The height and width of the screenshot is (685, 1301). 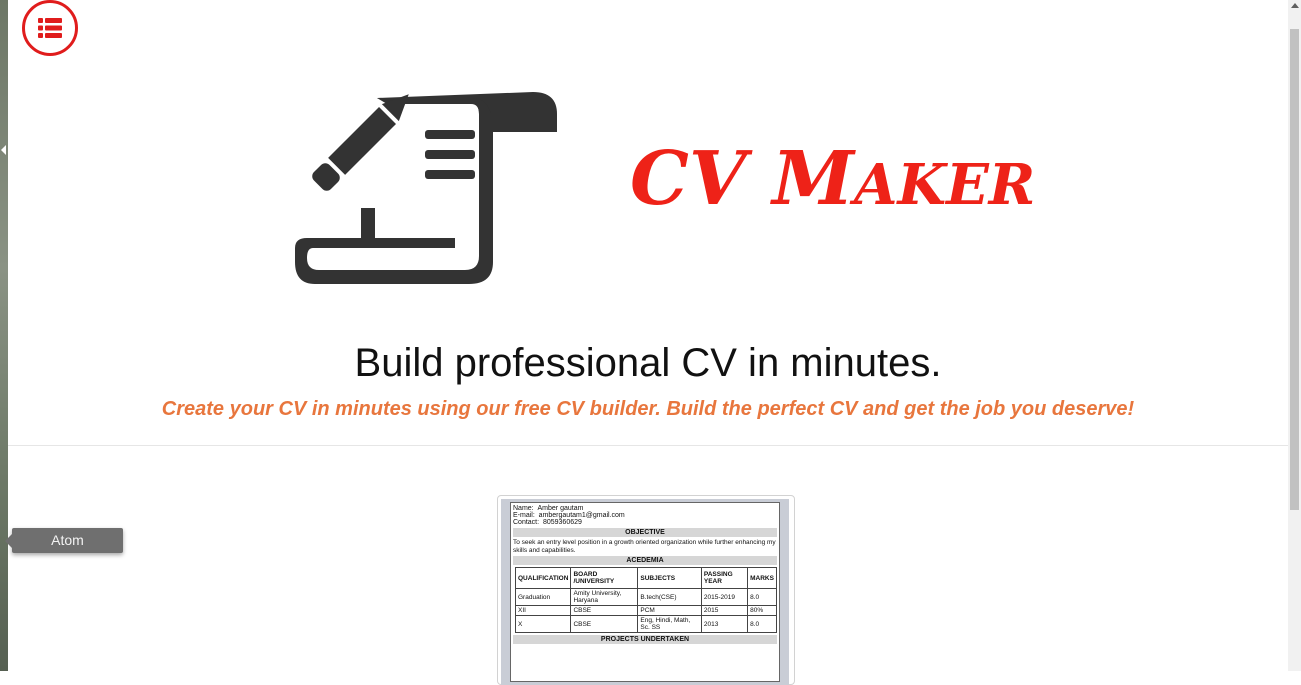 I want to click on cv-academia-title: ACEDEMIA, so click(x=645, y=560).